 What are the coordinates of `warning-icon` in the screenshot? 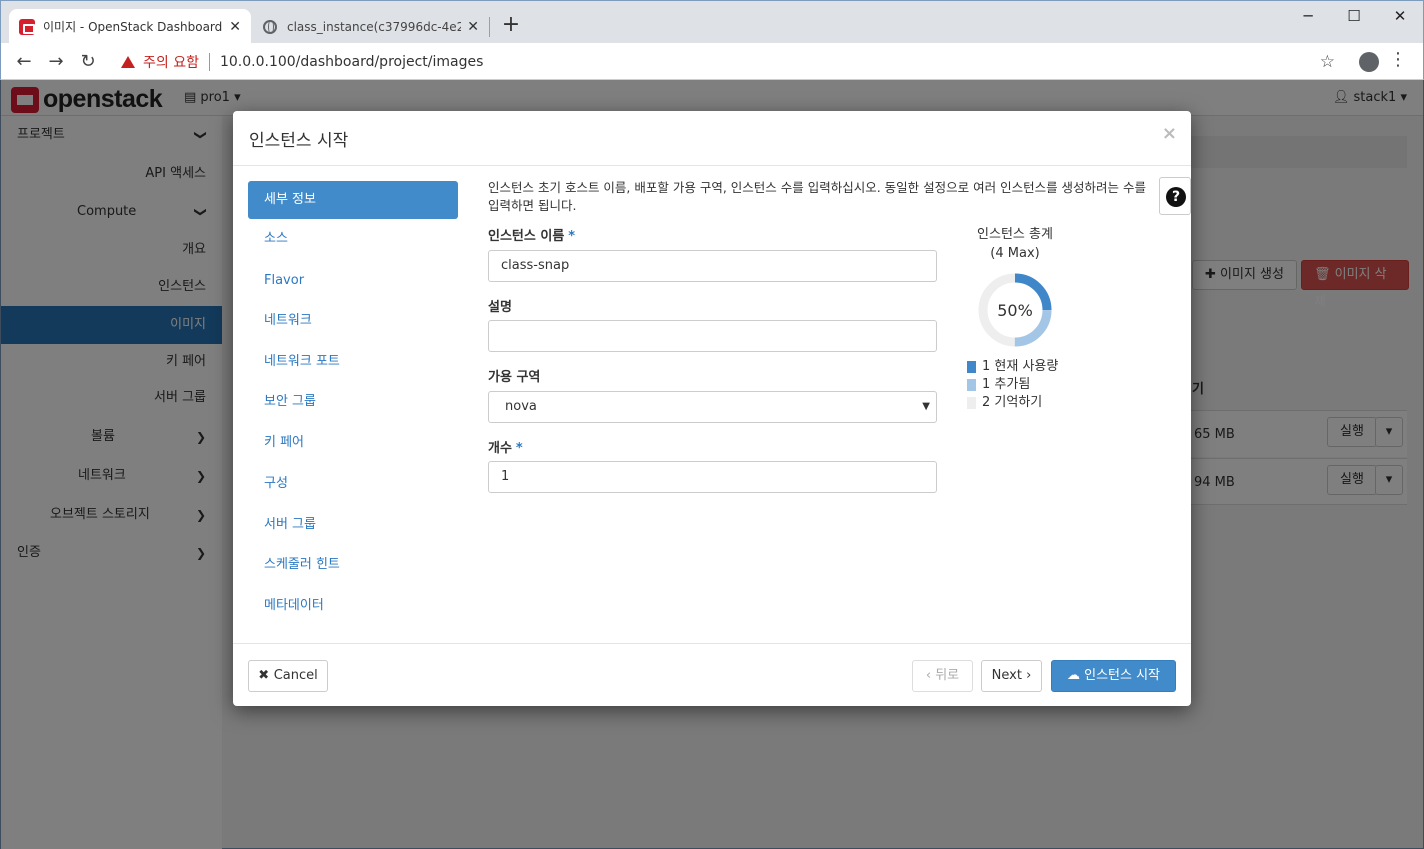 It's located at (128, 62).